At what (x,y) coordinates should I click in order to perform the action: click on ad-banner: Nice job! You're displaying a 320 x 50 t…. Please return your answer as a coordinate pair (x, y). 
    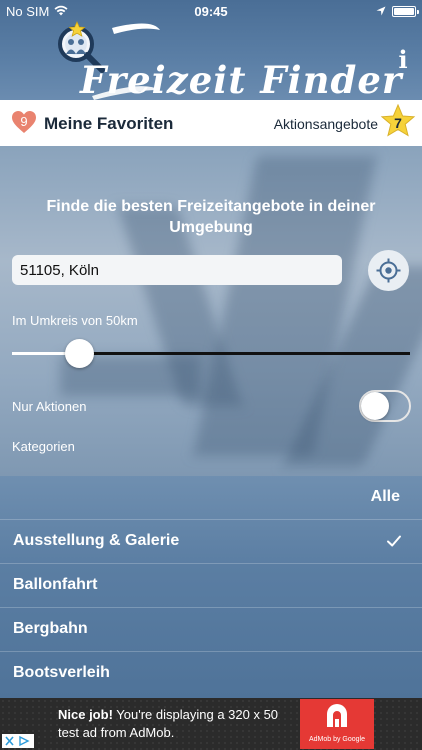
    Looking at the image, I should click on (211, 724).